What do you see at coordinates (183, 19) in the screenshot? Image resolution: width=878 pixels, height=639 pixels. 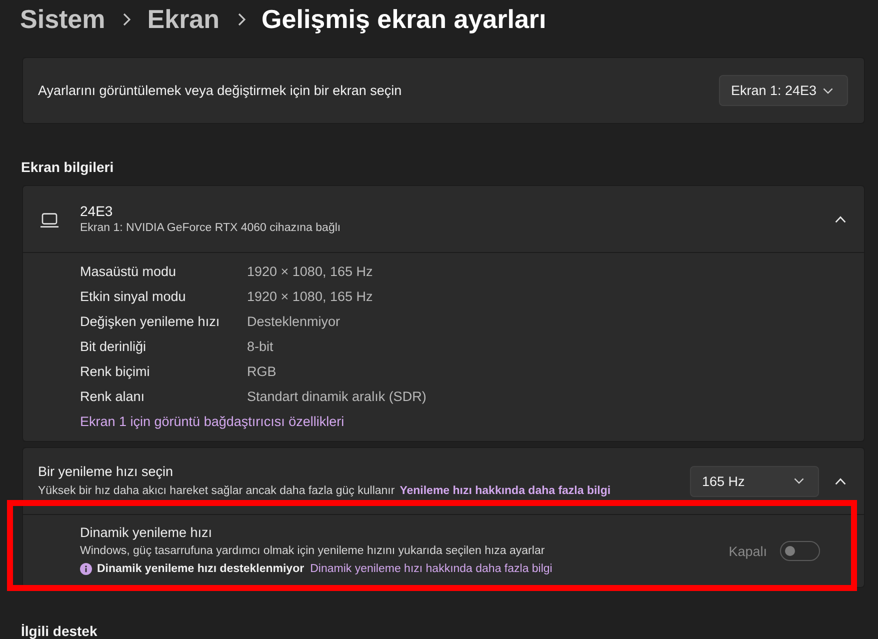 I see `breadcrumb-link: Ekran` at bounding box center [183, 19].